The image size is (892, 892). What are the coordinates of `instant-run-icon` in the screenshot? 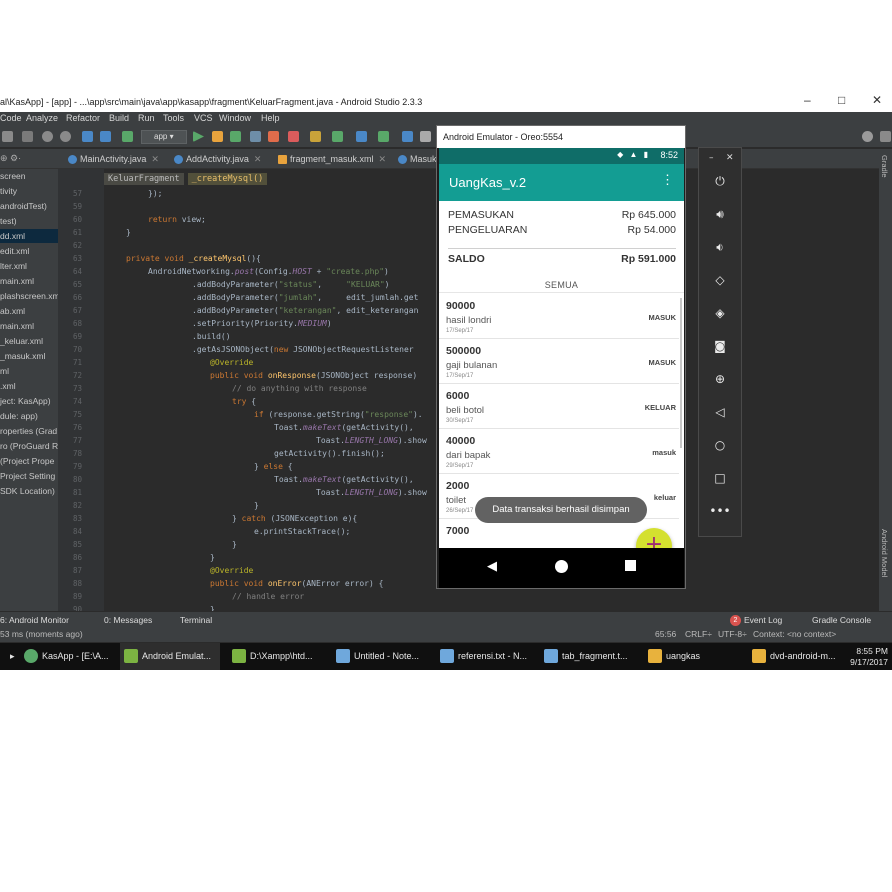 It's located at (217, 136).